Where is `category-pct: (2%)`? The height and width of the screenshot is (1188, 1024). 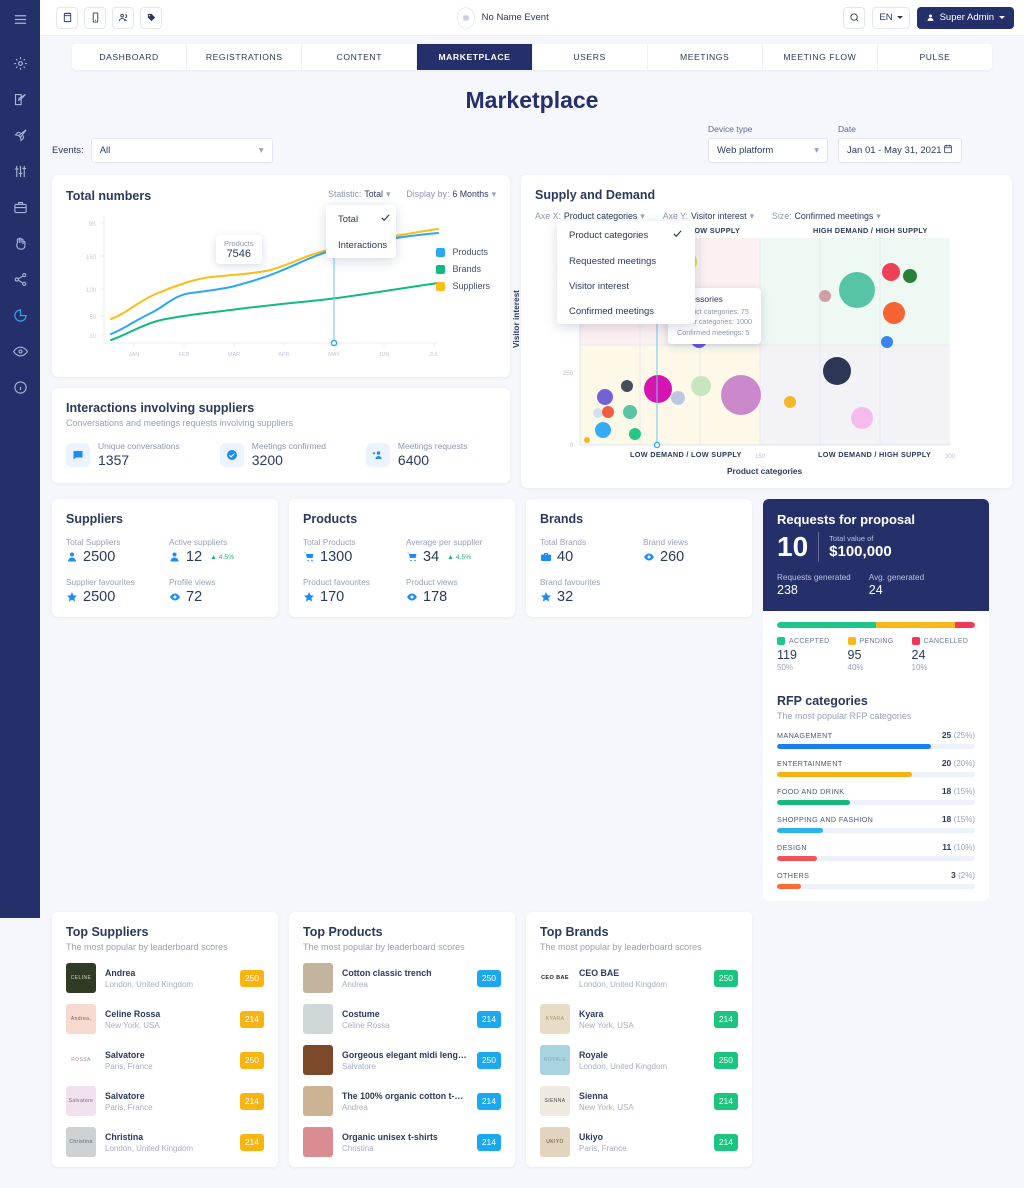
category-pct: (2%) is located at coordinates (966, 875).